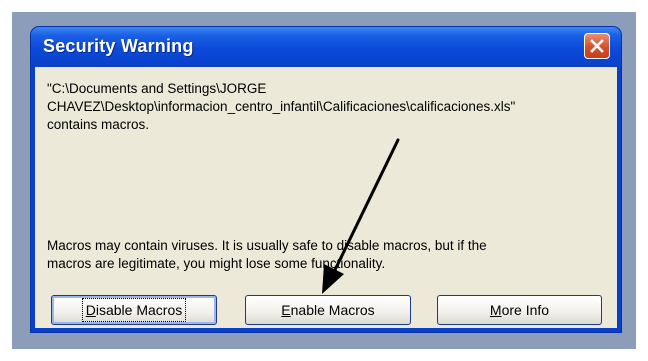  I want to click on close-icon, so click(597, 46).